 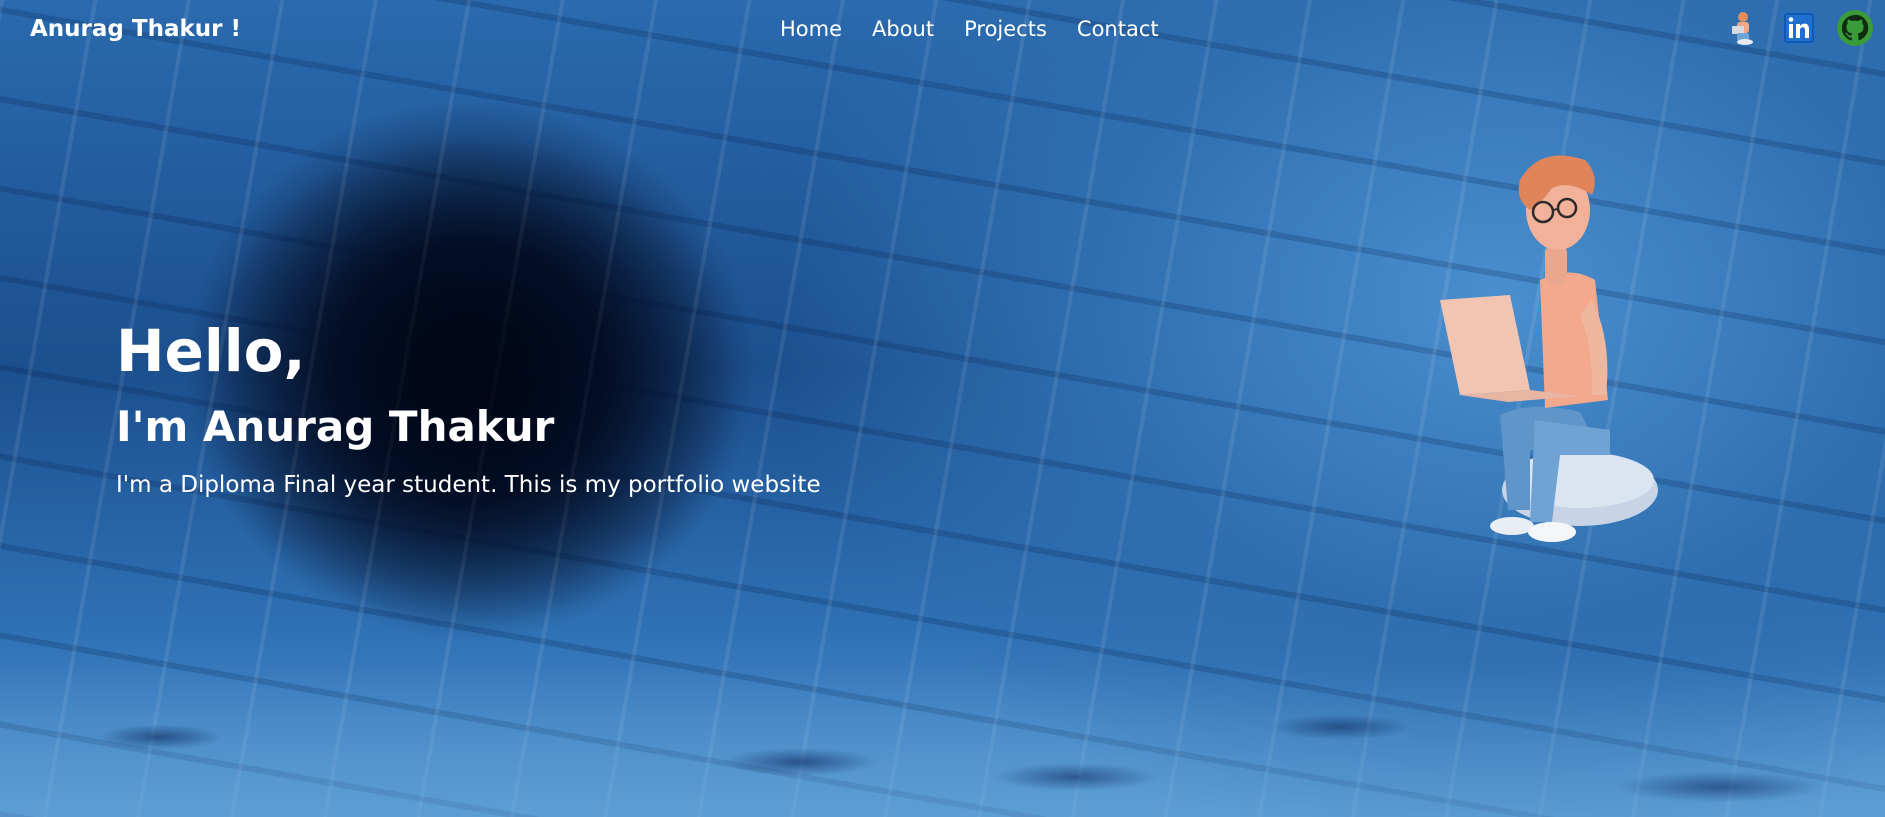 I want to click on hero-greeting: Hello,, so click(x=211, y=351).